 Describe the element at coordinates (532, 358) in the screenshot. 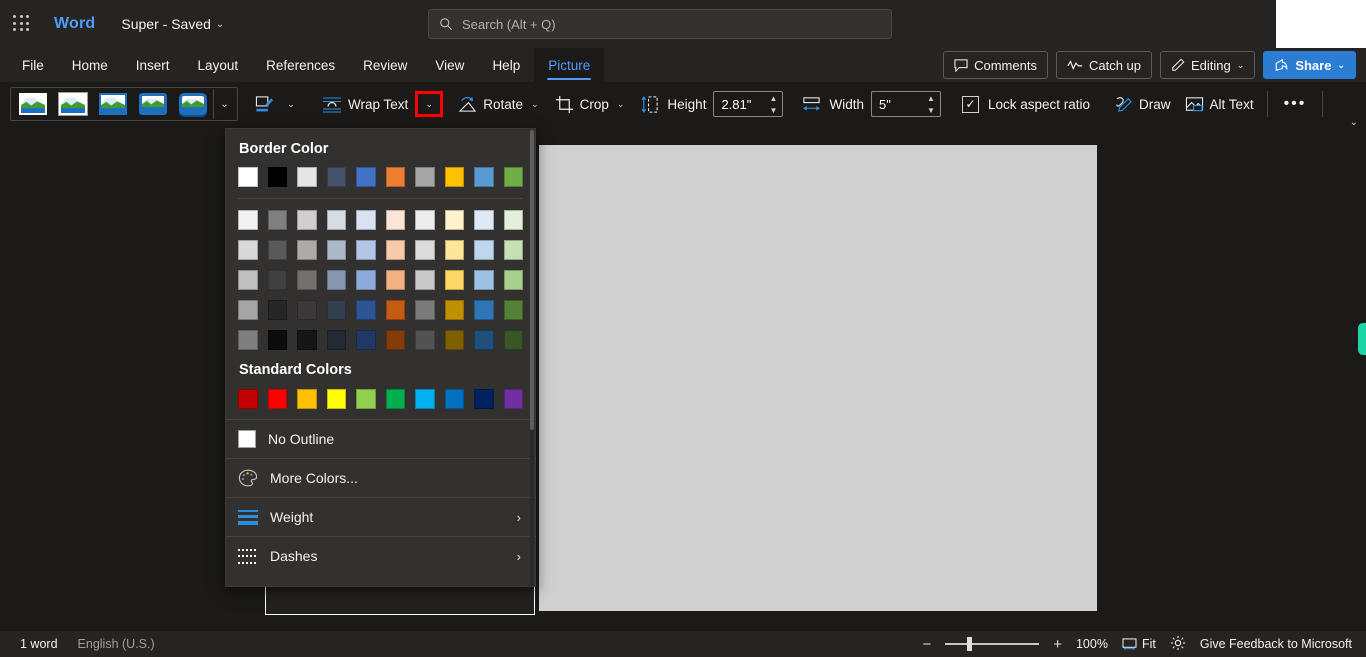

I see `dropdown-scrollbar` at that location.